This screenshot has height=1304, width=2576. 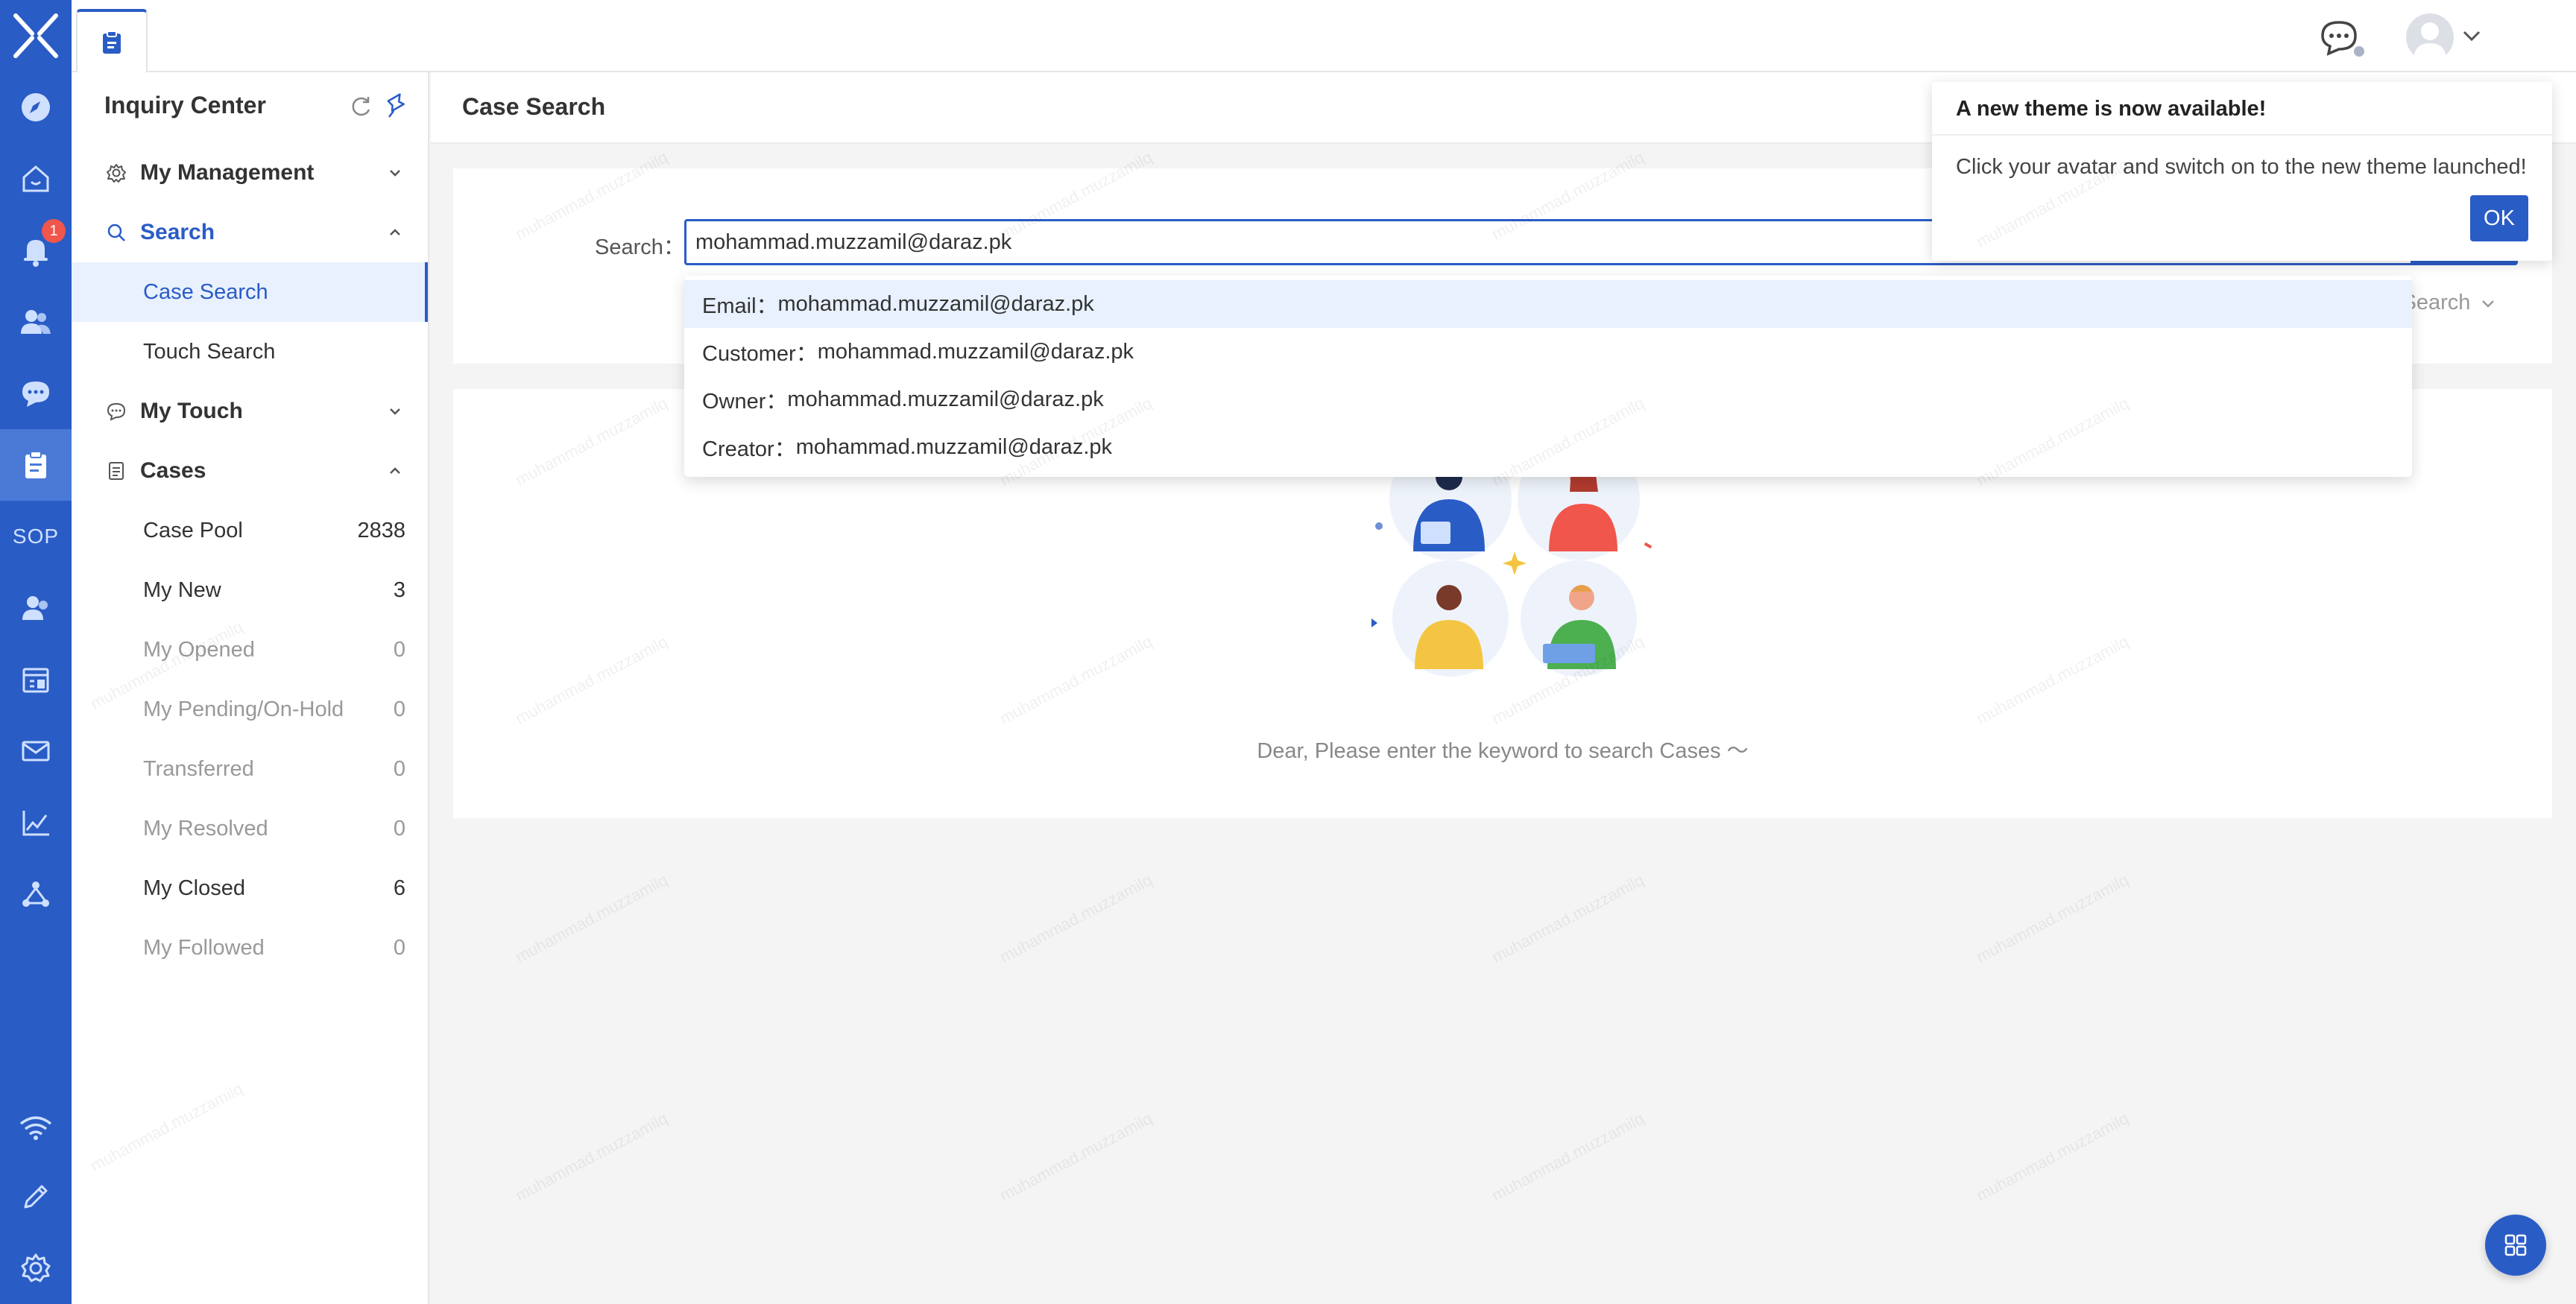 I want to click on sidebar-item-label: My Followed, so click(x=204, y=947).